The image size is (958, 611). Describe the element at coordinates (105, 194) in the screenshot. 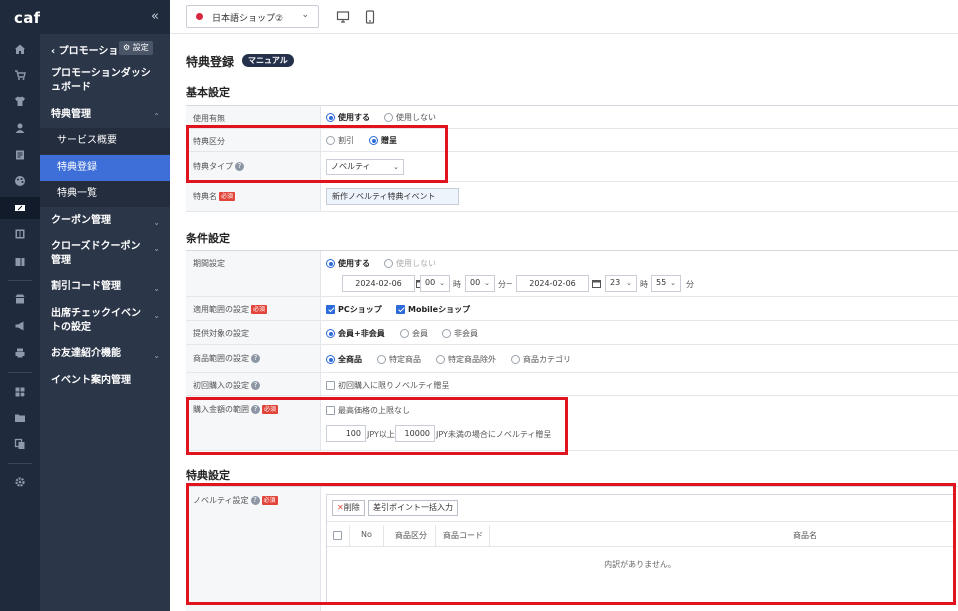

I see `sidebar-subitem-benefit-list: 特典一覧` at that location.